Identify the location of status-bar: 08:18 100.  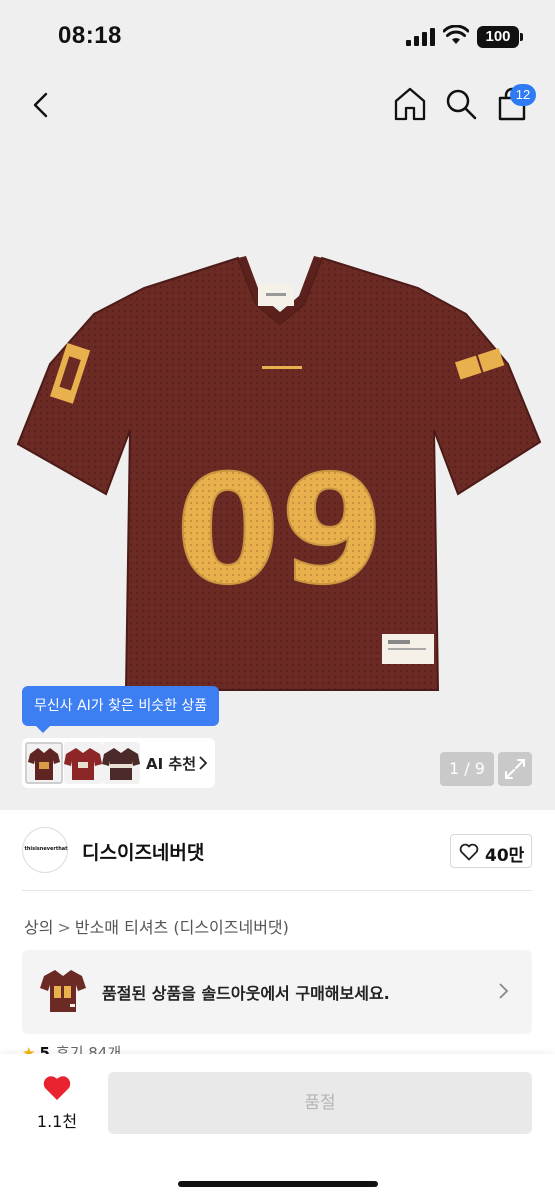
(277, 36).